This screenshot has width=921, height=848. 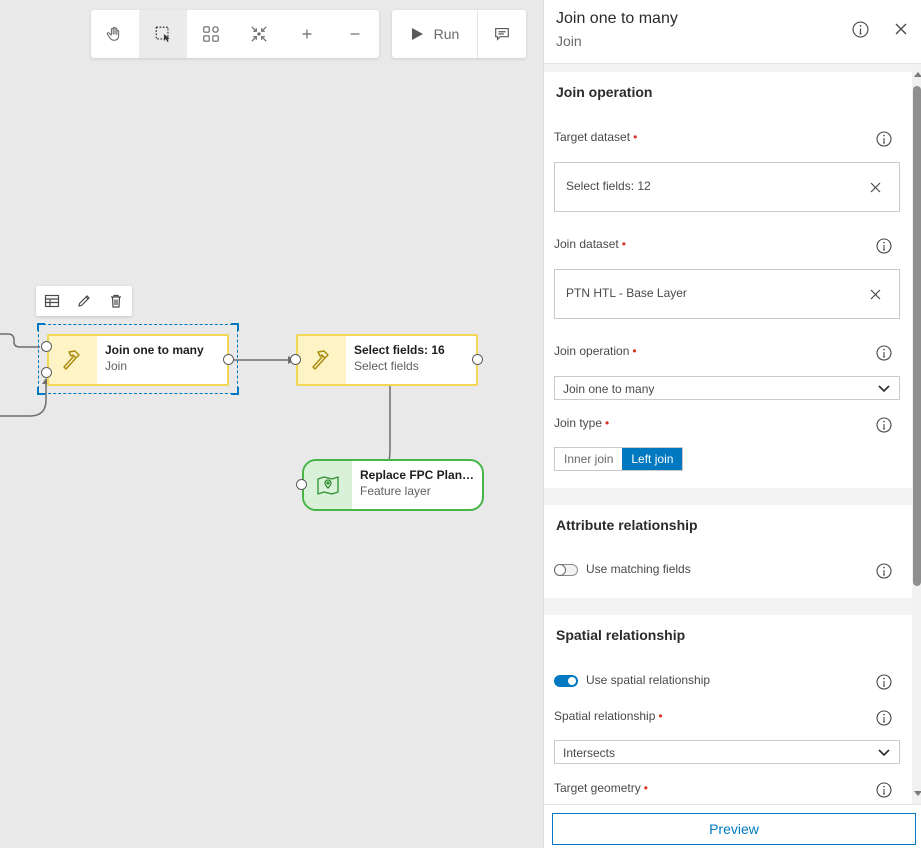 I want to click on join-operation-label: Join operation •, so click(x=595, y=351).